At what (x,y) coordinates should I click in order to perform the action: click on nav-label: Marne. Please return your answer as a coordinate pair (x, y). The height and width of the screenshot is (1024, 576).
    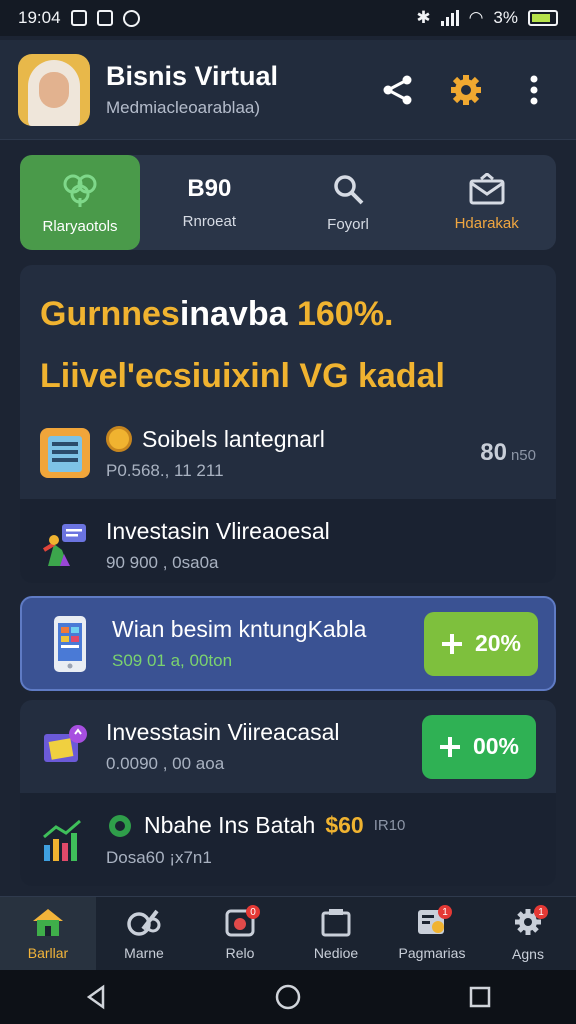
    Looking at the image, I should click on (144, 952).